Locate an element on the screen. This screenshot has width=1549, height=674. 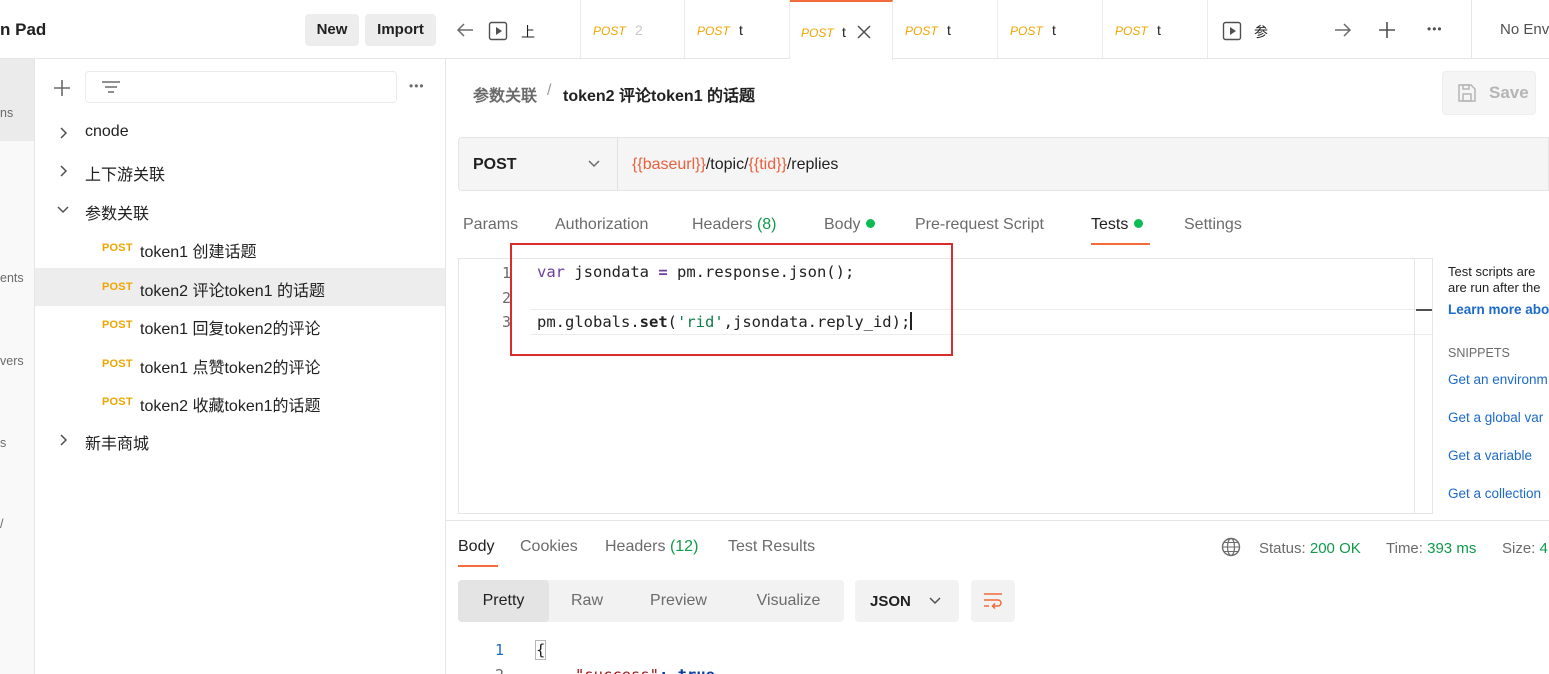
view-preview: Preview is located at coordinates (678, 601).